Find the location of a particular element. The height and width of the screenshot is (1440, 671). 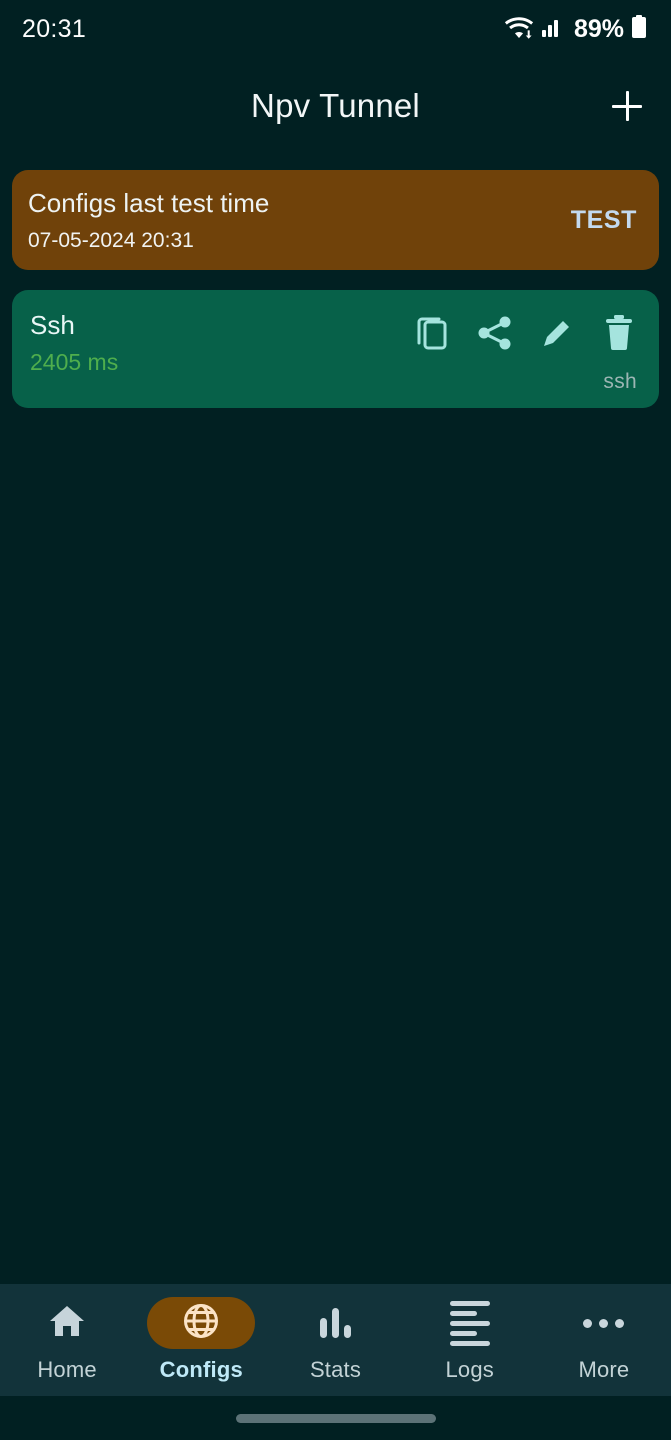

battery-percent-label: 89% is located at coordinates (598, 28).